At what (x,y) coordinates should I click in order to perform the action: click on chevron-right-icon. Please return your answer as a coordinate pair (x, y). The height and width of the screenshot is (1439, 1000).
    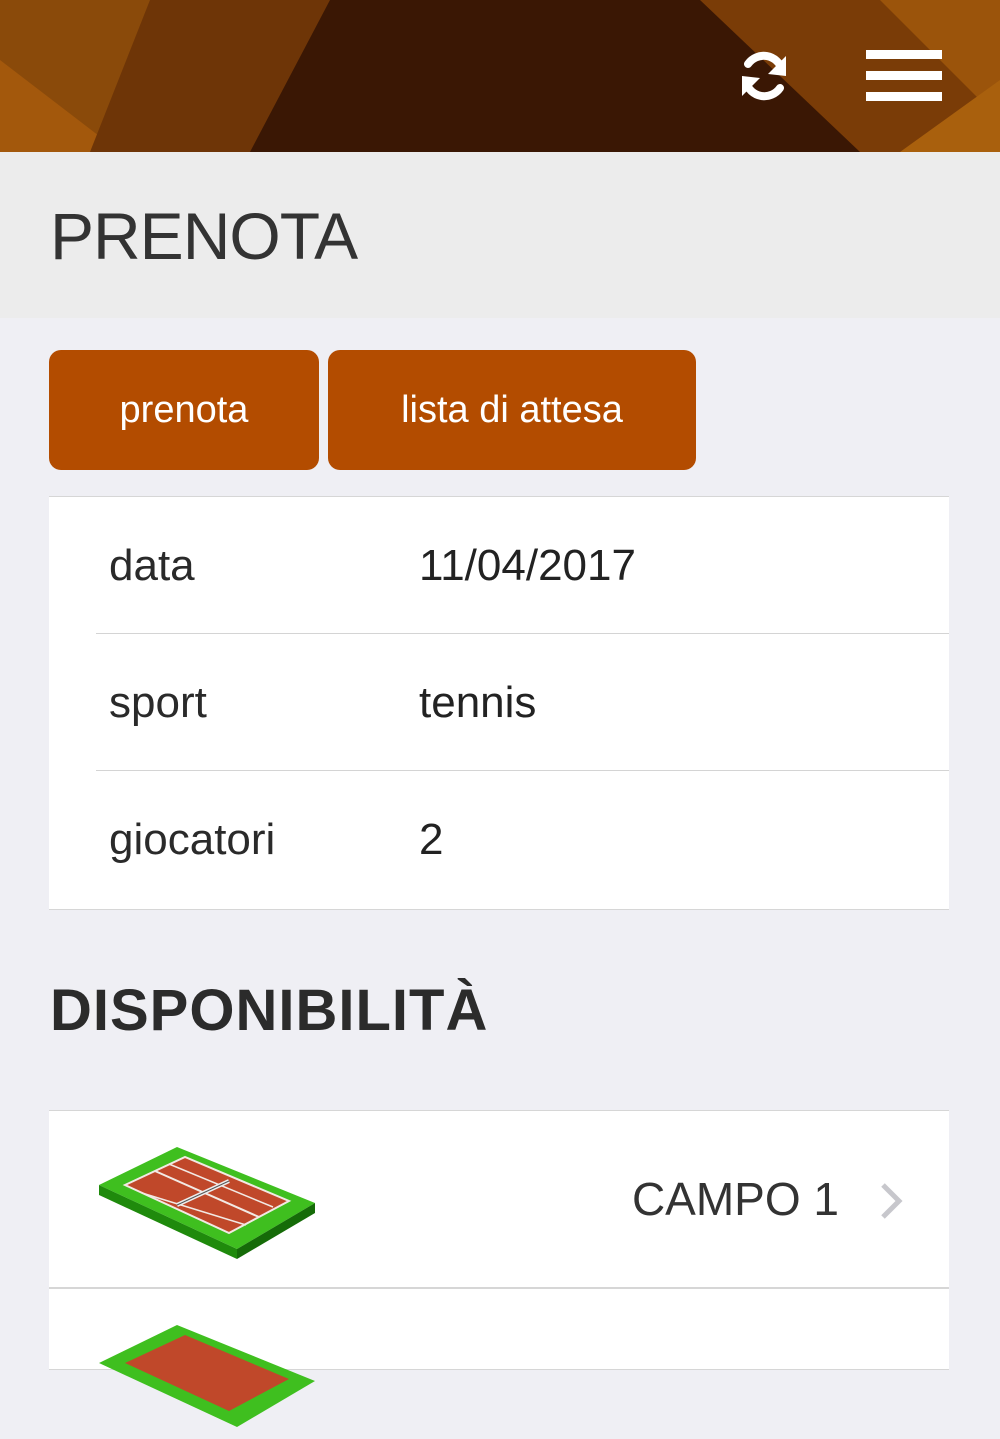
    Looking at the image, I should click on (892, 1201).